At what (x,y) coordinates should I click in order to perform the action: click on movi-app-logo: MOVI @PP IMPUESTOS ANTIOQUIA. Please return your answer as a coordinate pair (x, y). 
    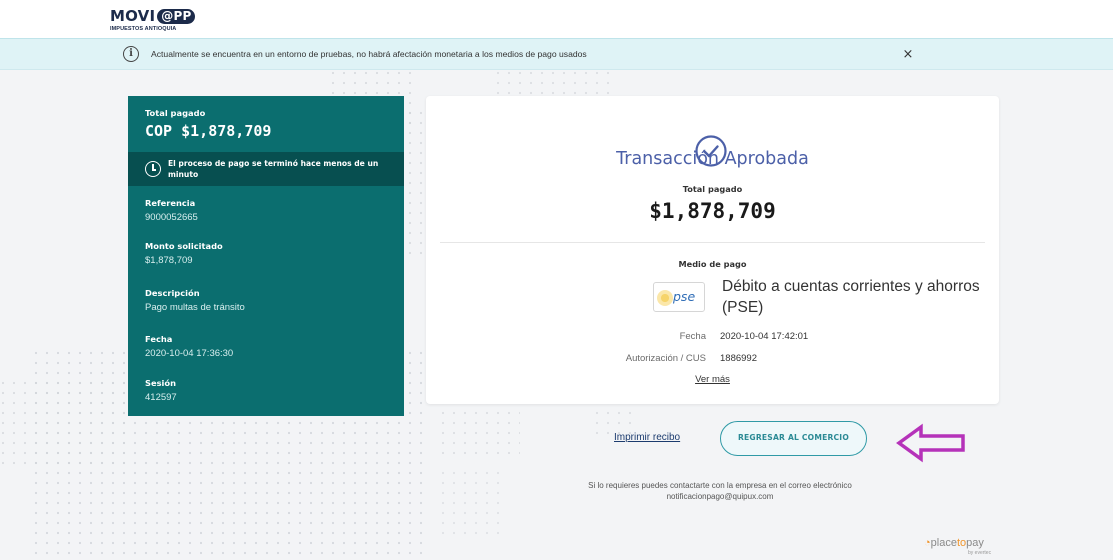
    Looking at the image, I should click on (153, 19).